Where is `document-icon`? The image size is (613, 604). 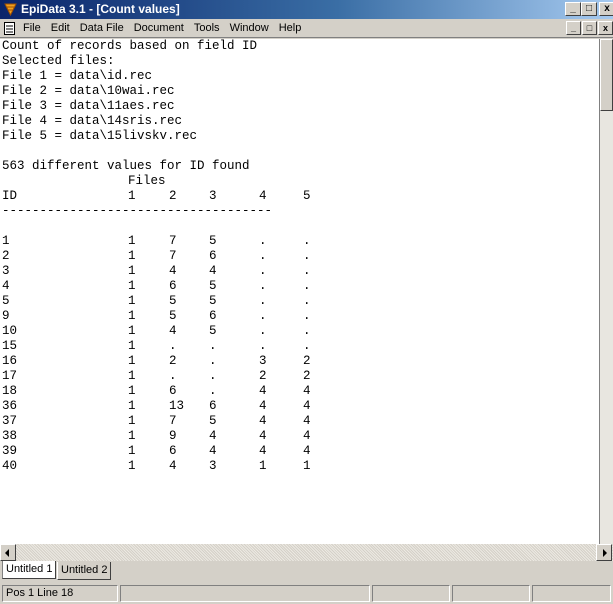 document-icon is located at coordinates (9, 28).